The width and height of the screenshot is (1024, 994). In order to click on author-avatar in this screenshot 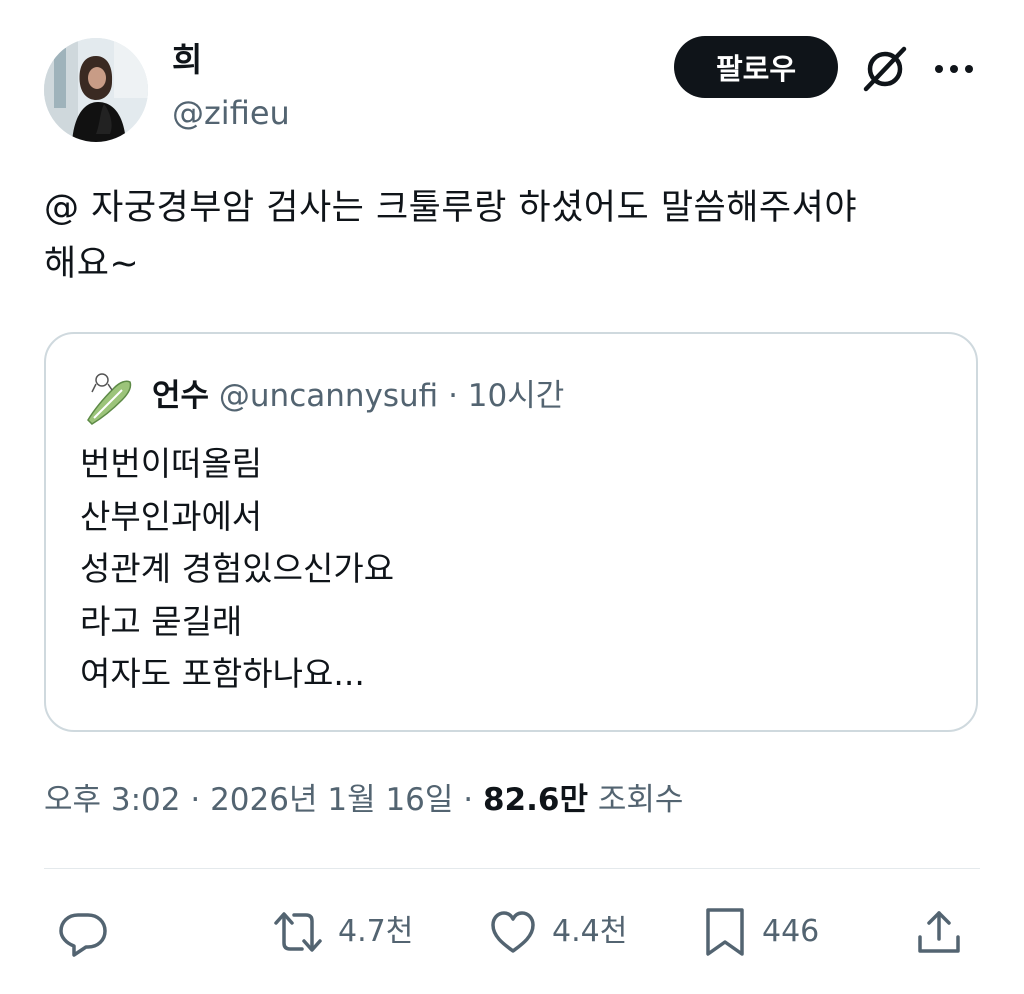, I will do `click(96, 90)`.